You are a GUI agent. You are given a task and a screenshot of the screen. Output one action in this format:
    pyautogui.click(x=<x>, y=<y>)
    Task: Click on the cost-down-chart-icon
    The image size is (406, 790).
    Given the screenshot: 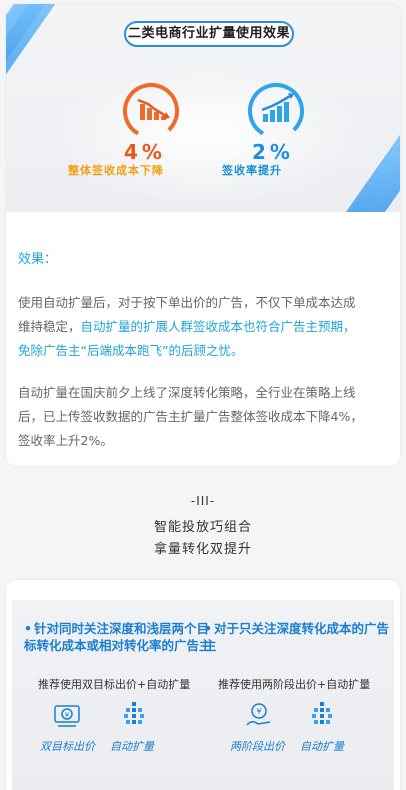 What is the action you would take?
    pyautogui.click(x=151, y=111)
    